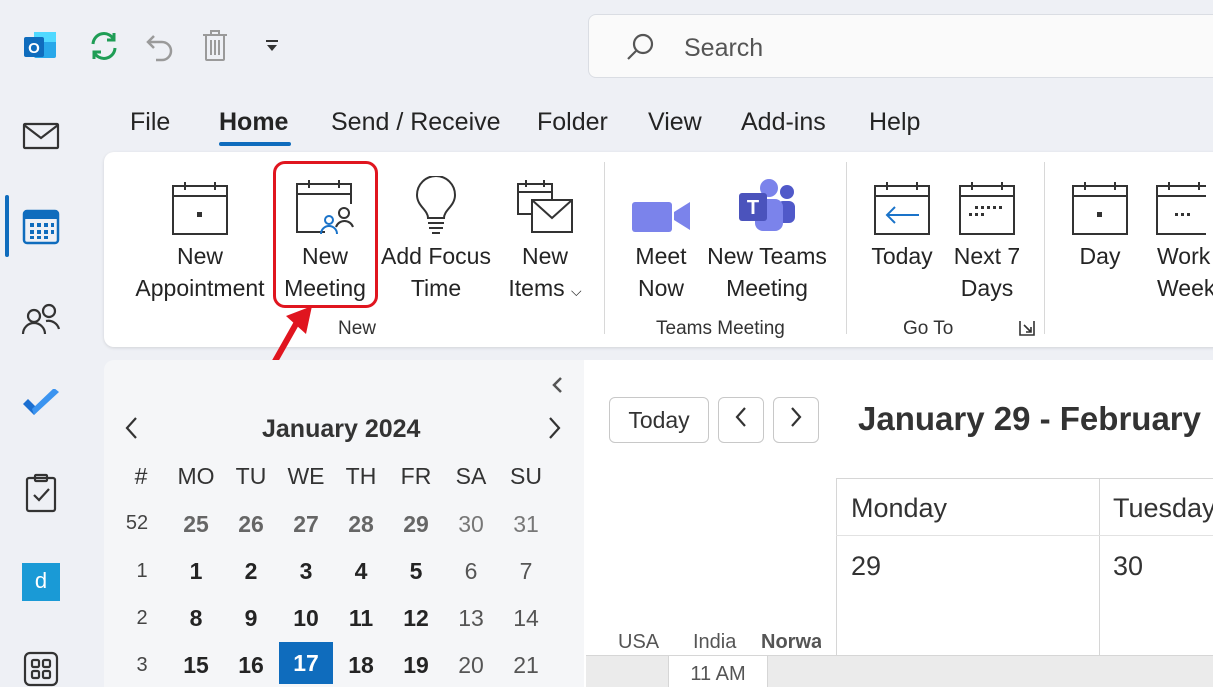  Describe the element at coordinates (416, 524) in the screenshot. I see `calendar-day: 29` at that location.